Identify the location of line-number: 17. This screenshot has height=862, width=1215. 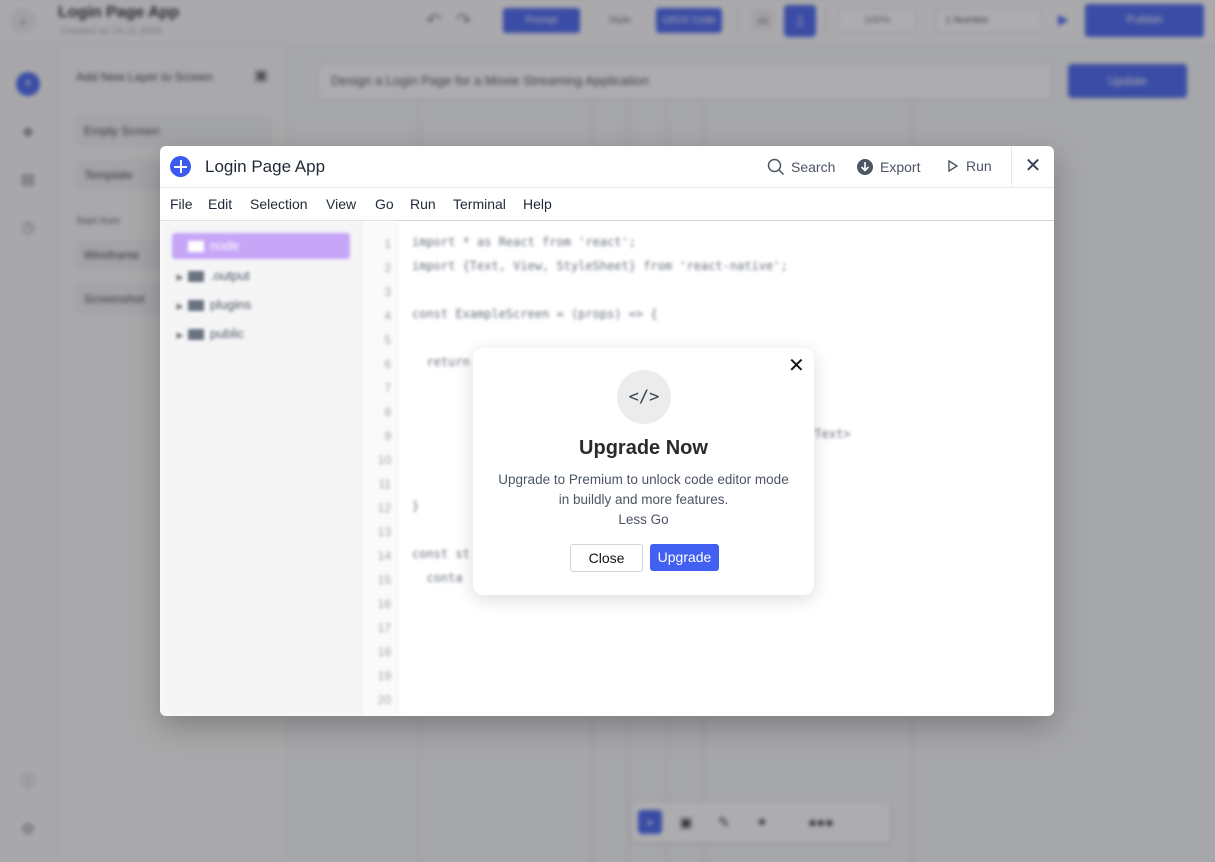
(384, 628).